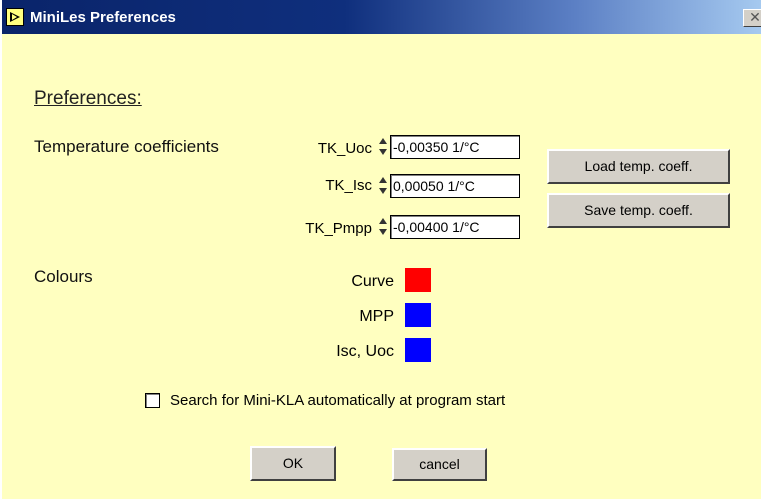 The height and width of the screenshot is (499, 761). I want to click on load-temp-coeff-button: Load temp. coeff., so click(638, 166).